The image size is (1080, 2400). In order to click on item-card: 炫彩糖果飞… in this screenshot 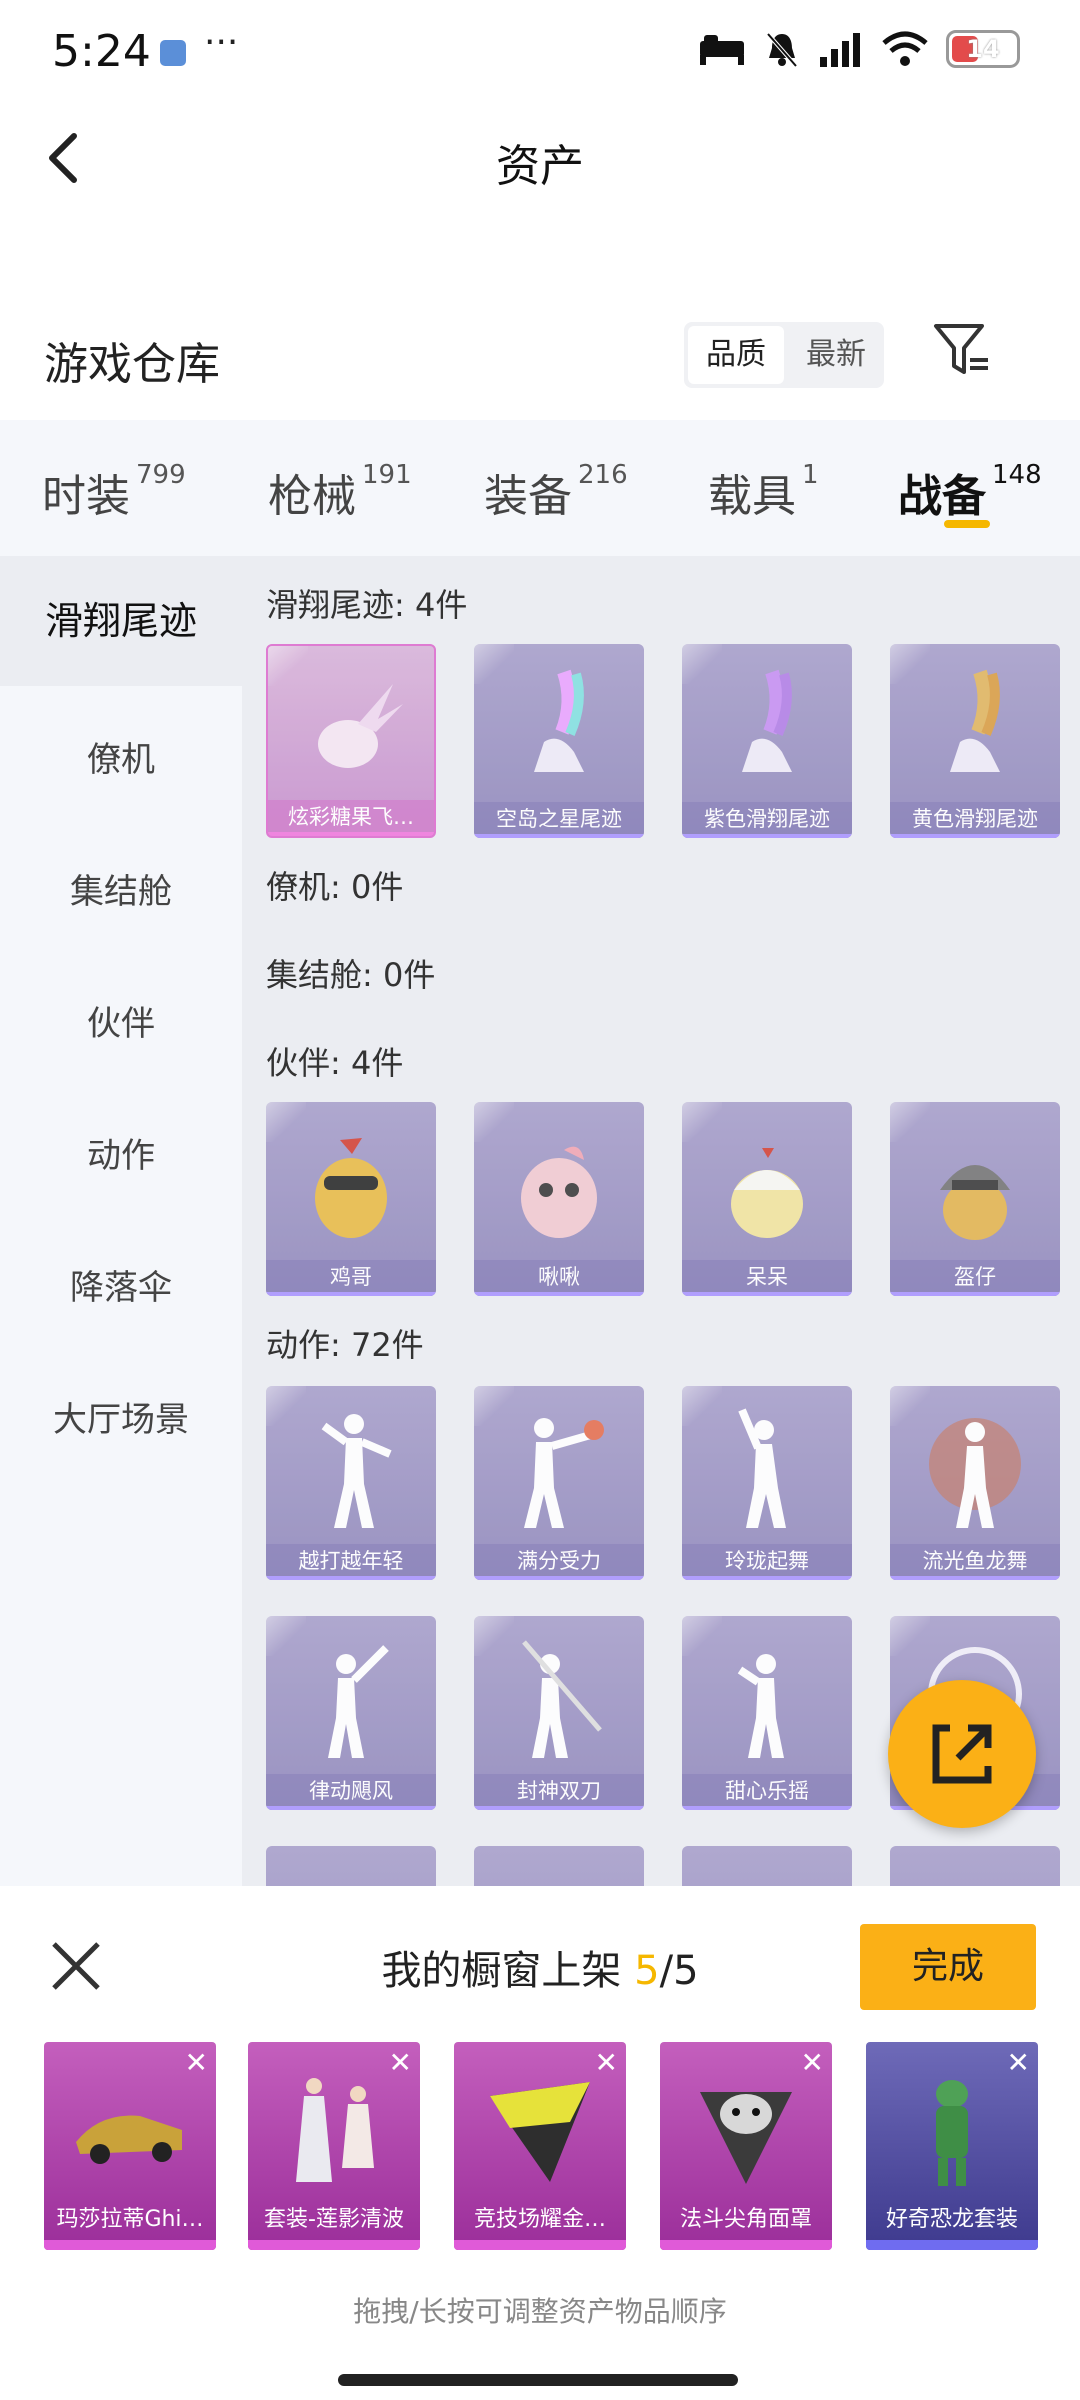, I will do `click(351, 741)`.